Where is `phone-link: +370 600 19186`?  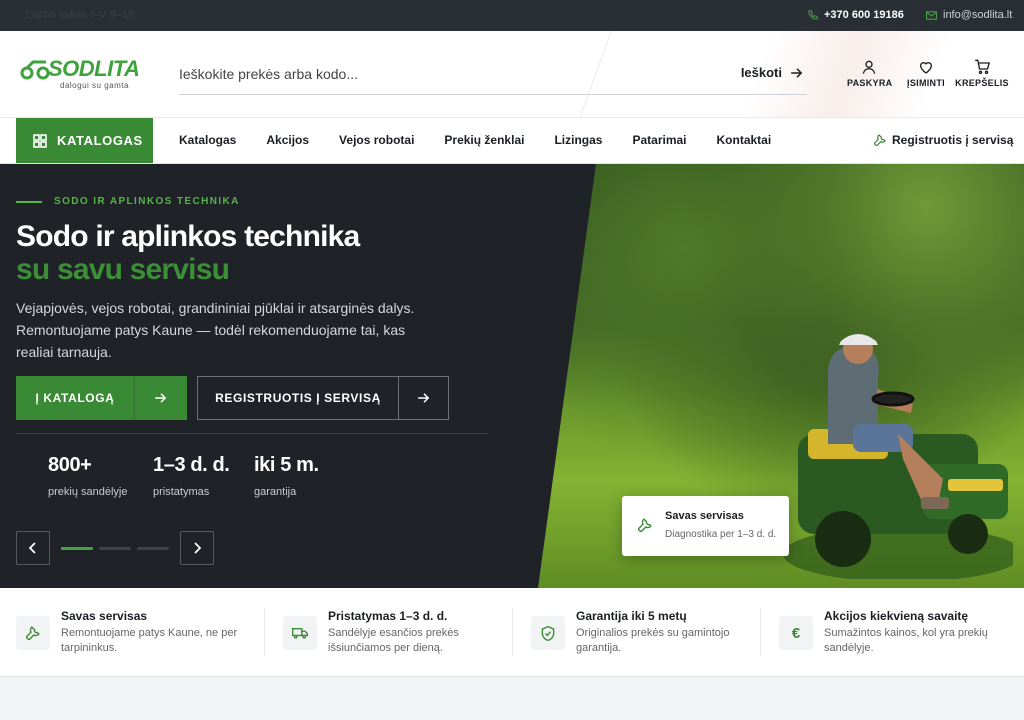
phone-link: +370 600 19186 is located at coordinates (856, 15).